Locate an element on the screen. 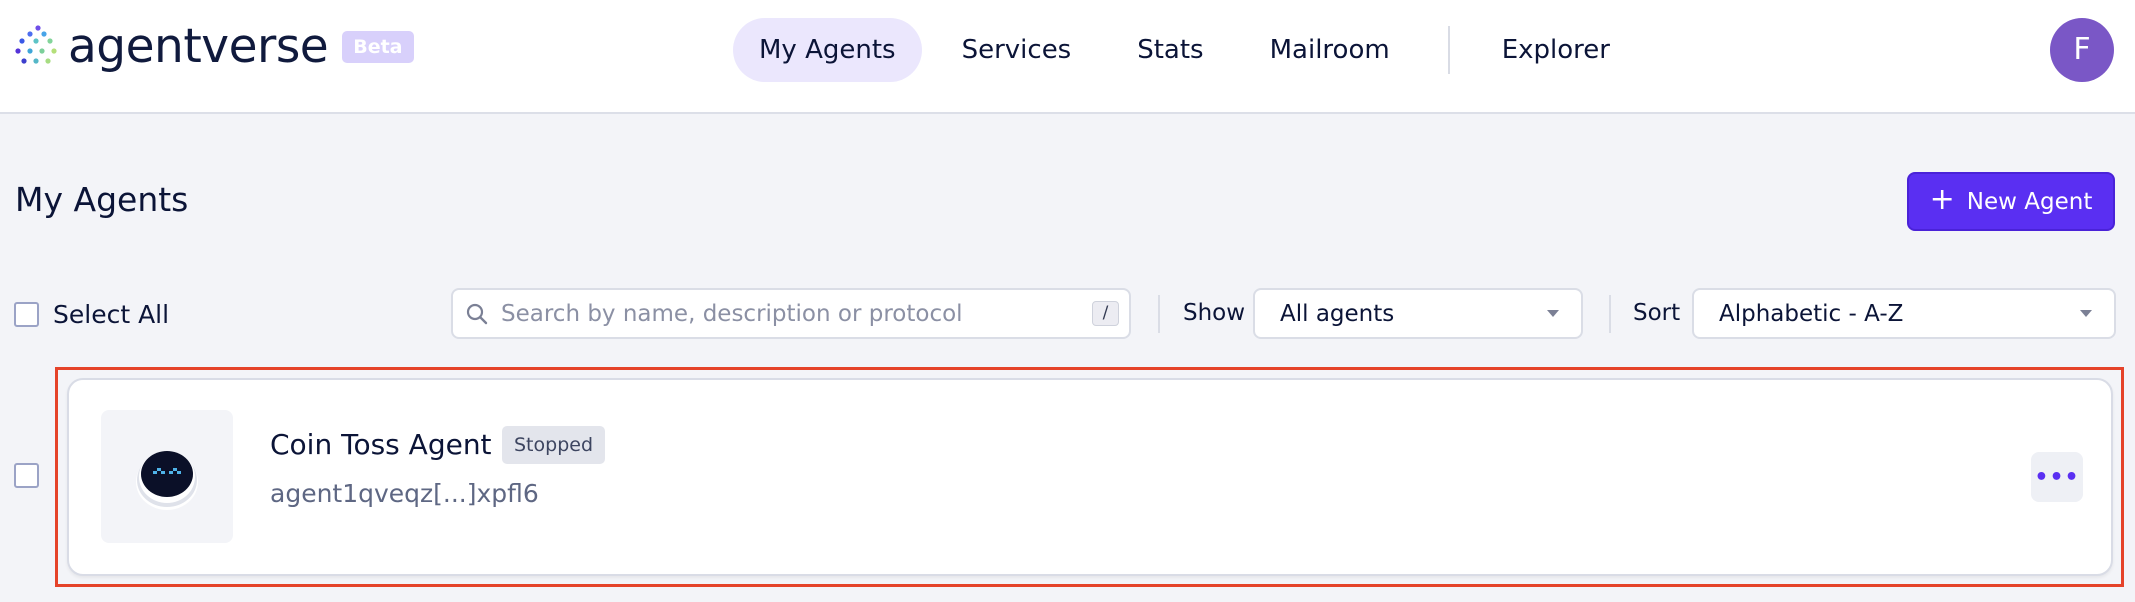  status-badge: Stopped is located at coordinates (554, 445).